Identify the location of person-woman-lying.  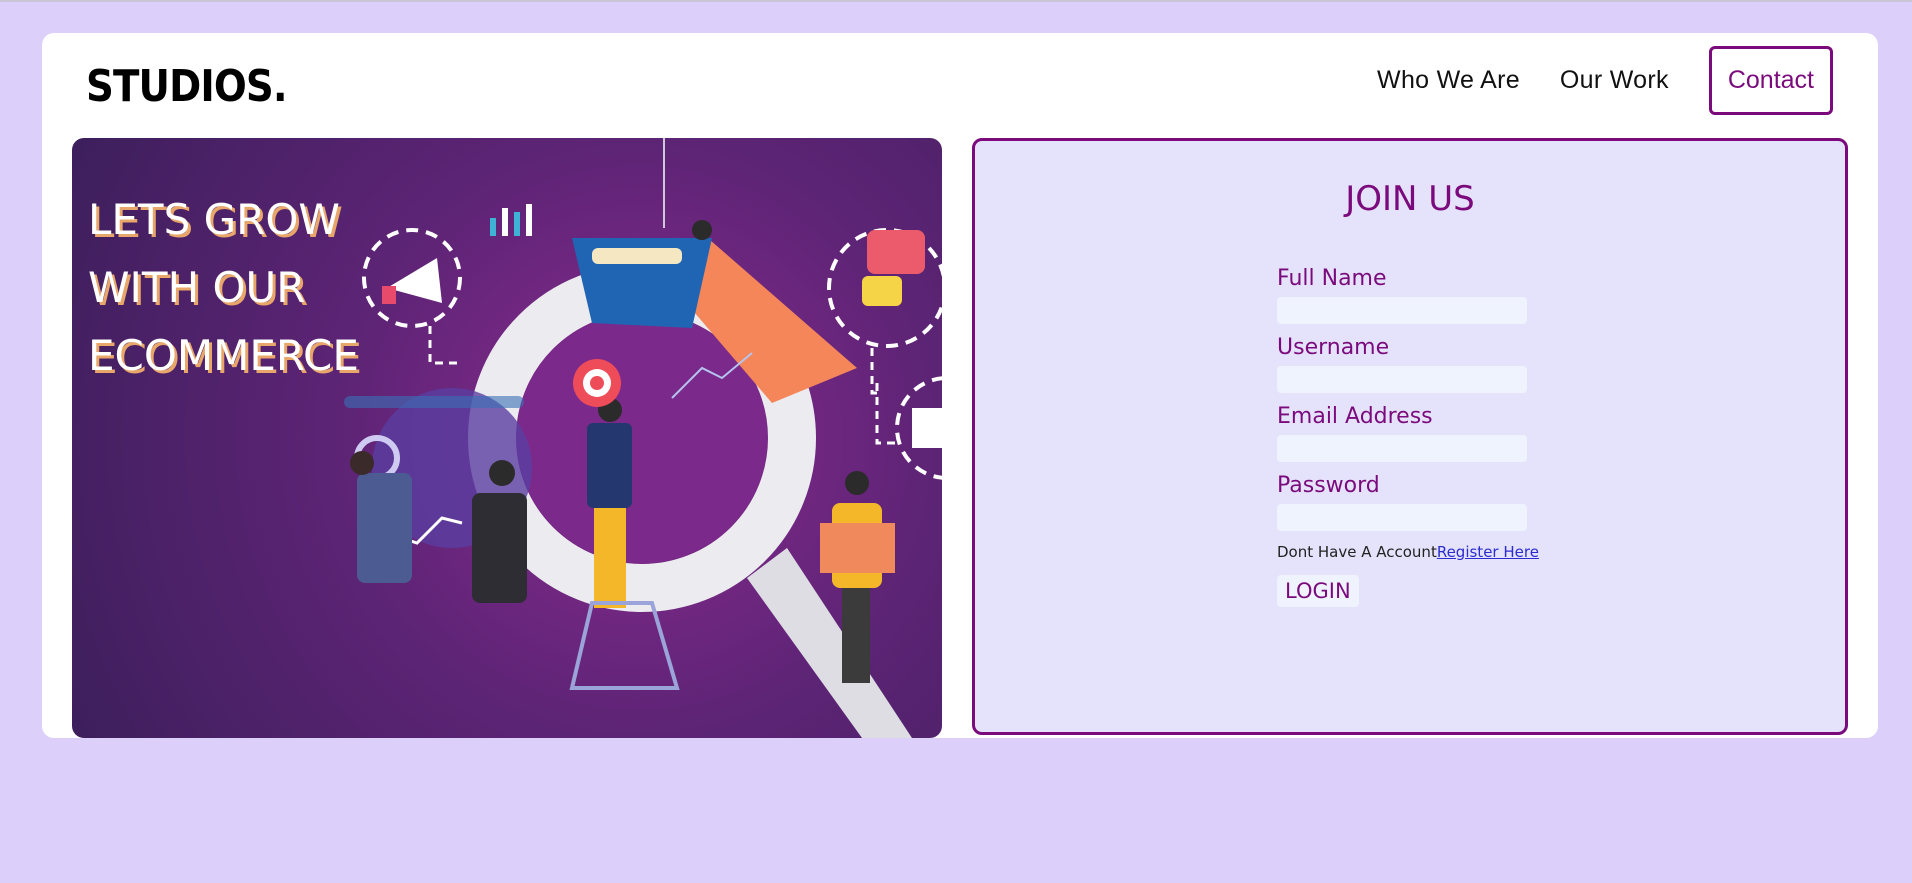
(637, 256).